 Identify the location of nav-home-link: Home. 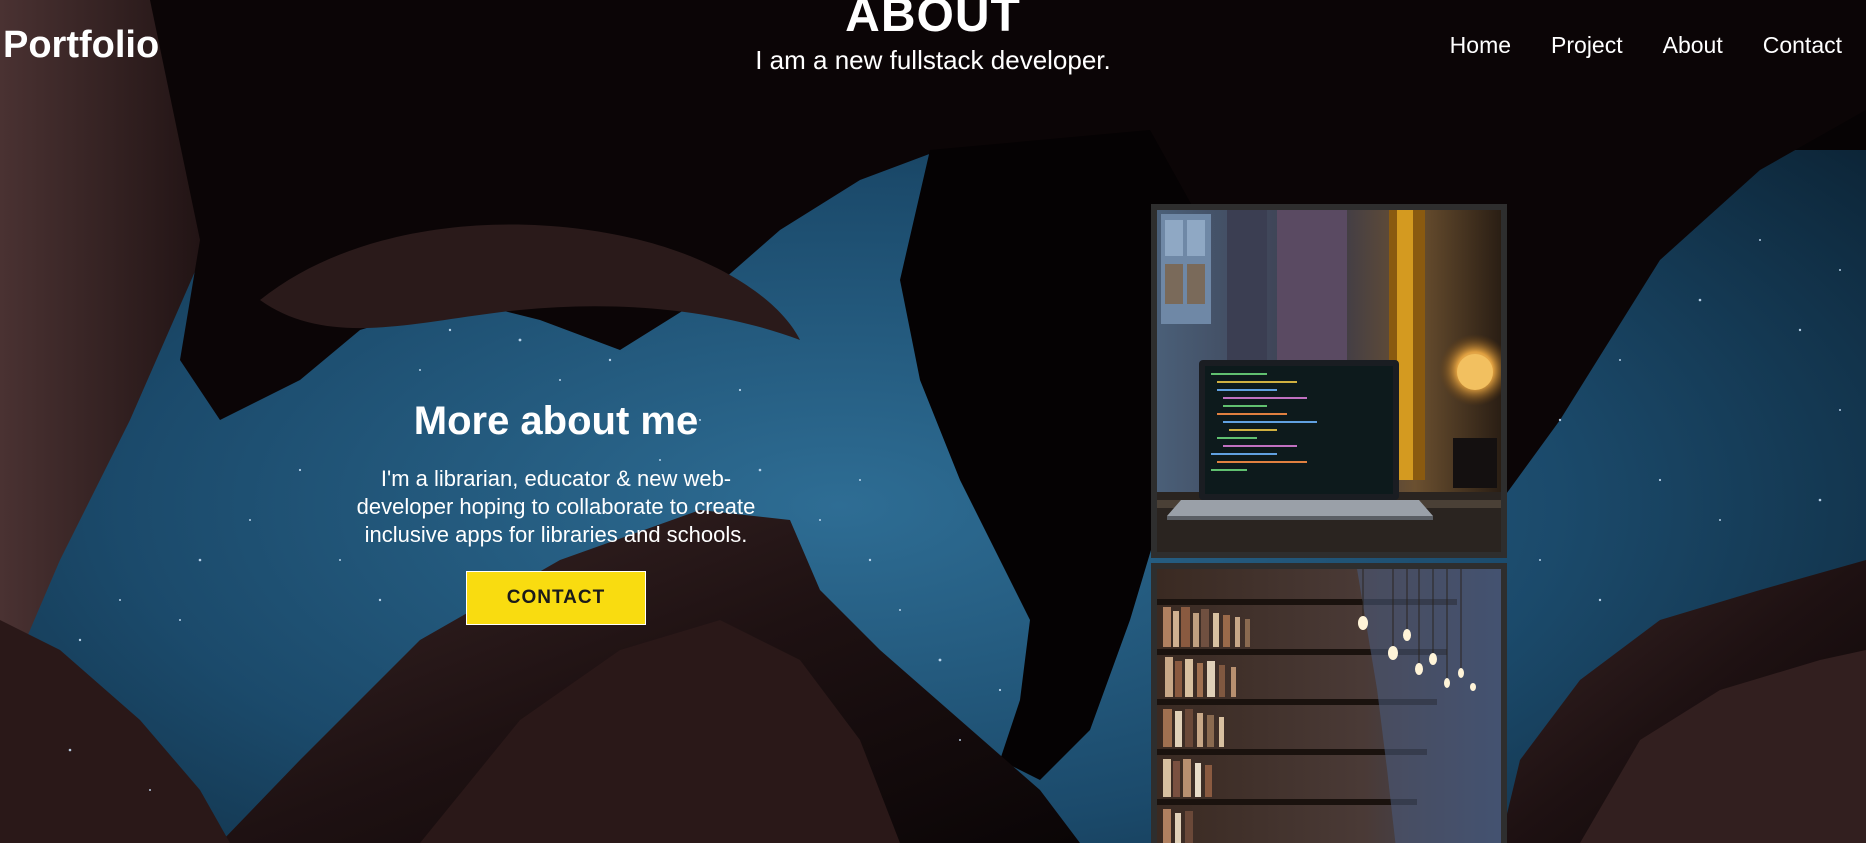
(1480, 45).